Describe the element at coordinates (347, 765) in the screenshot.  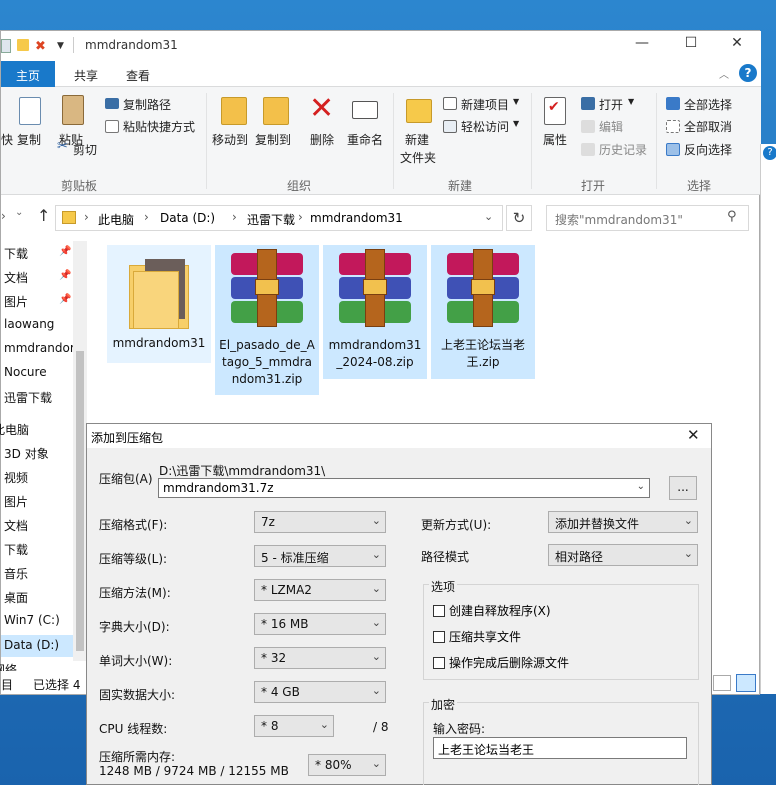
I see `memory-pct-select: * 80% ⌄` at that location.